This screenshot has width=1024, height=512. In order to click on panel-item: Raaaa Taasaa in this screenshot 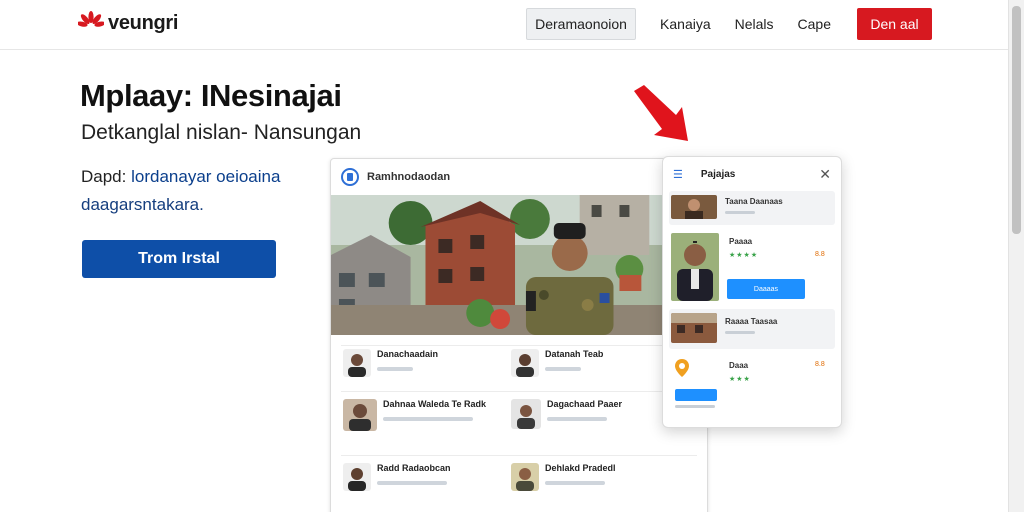, I will do `click(752, 329)`.